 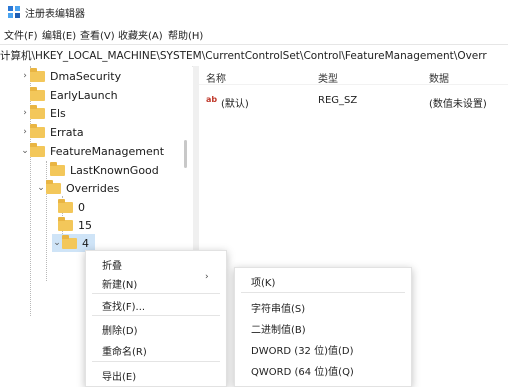 I want to click on tree-item-featuremanagement: ⌄ FeatureManagement, so click(x=92, y=151).